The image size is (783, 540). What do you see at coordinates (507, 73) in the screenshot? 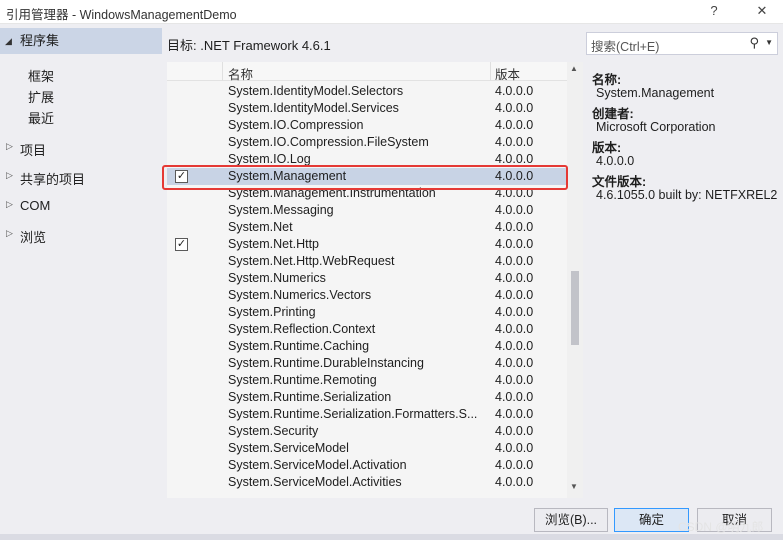
I see `column-header-version: 版本` at bounding box center [507, 73].